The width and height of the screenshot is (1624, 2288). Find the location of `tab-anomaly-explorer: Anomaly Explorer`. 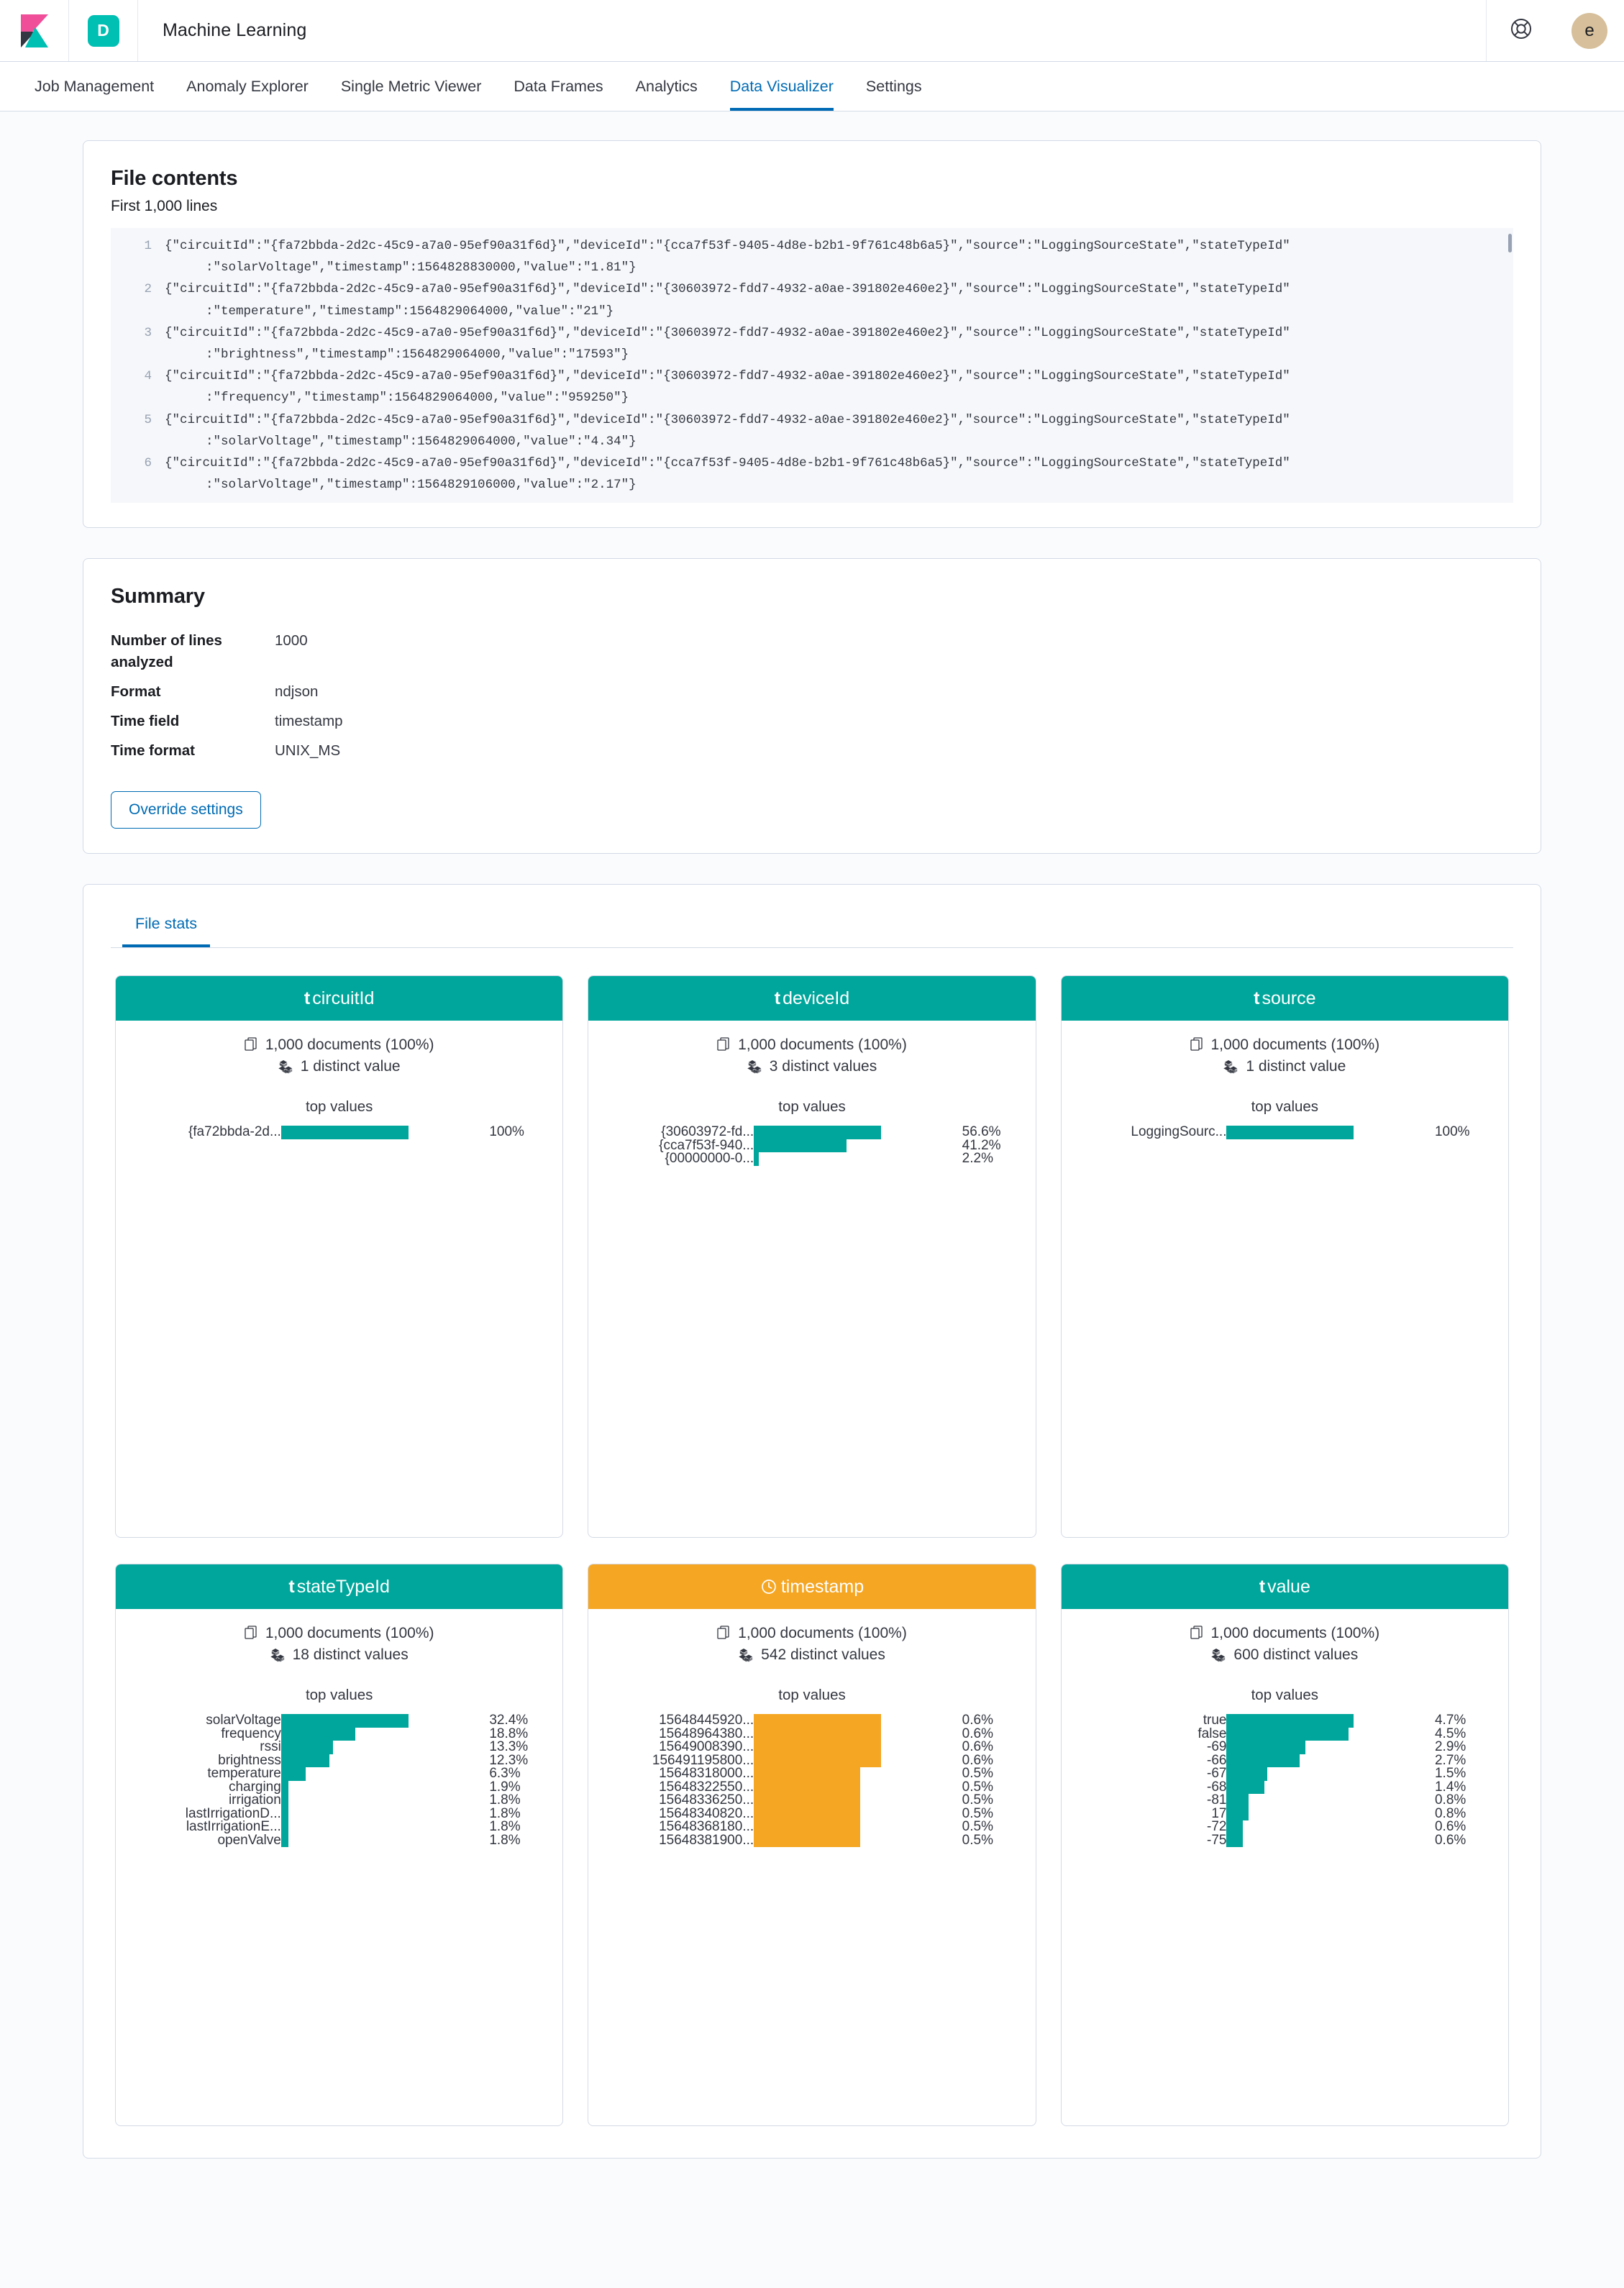

tab-anomaly-explorer: Anomaly Explorer is located at coordinates (248, 94).